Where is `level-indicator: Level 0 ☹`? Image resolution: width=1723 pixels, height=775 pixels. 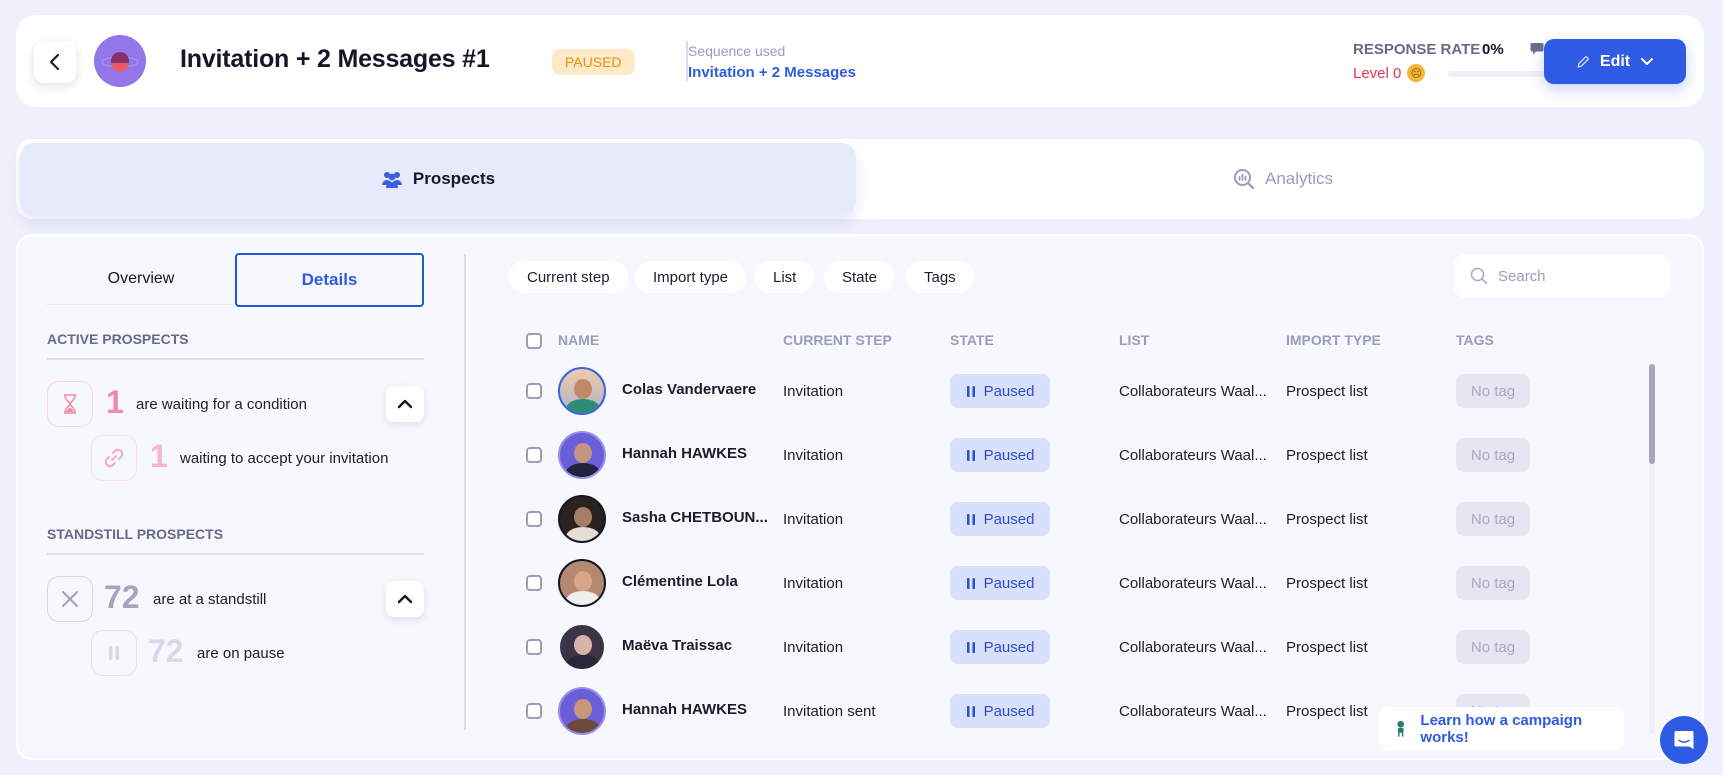
level-indicator: Level 0 ☹ is located at coordinates (1389, 73).